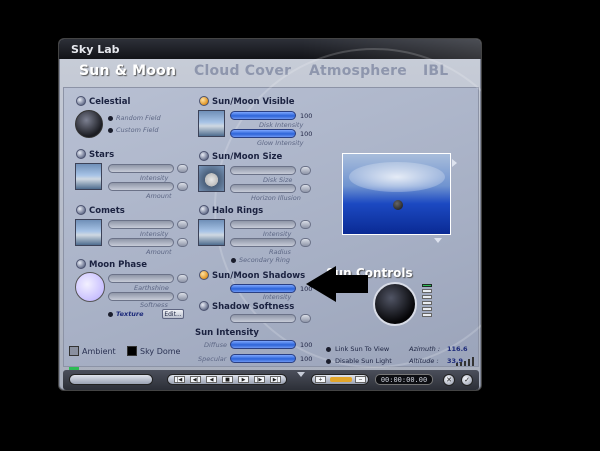 The height and width of the screenshot is (451, 600). Describe the element at coordinates (111, 379) in the screenshot. I see `frame-strip` at that location.